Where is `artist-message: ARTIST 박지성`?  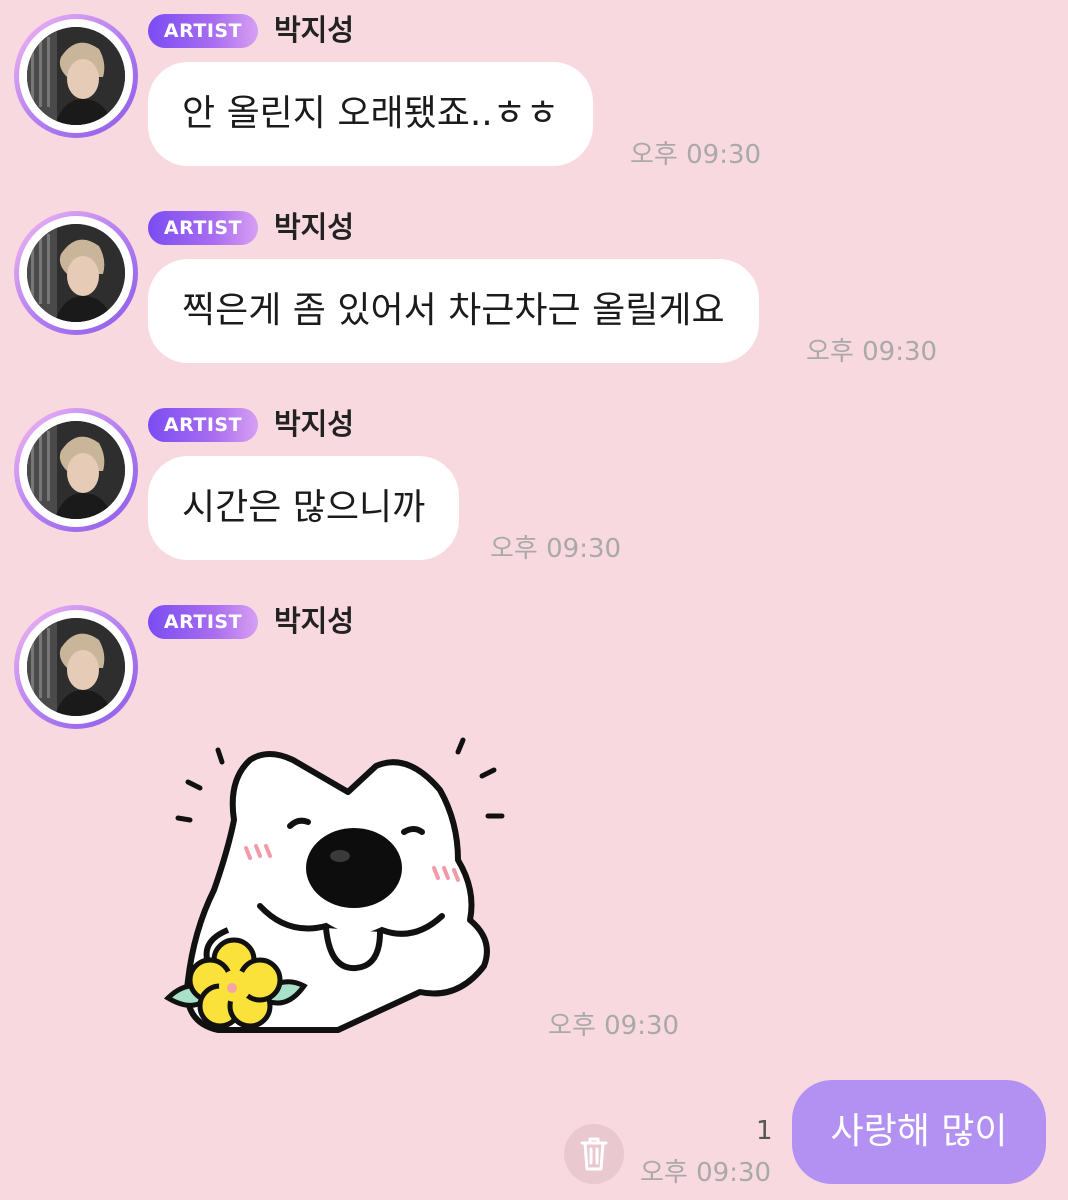 artist-message: ARTIST 박지성 is located at coordinates (534, 666).